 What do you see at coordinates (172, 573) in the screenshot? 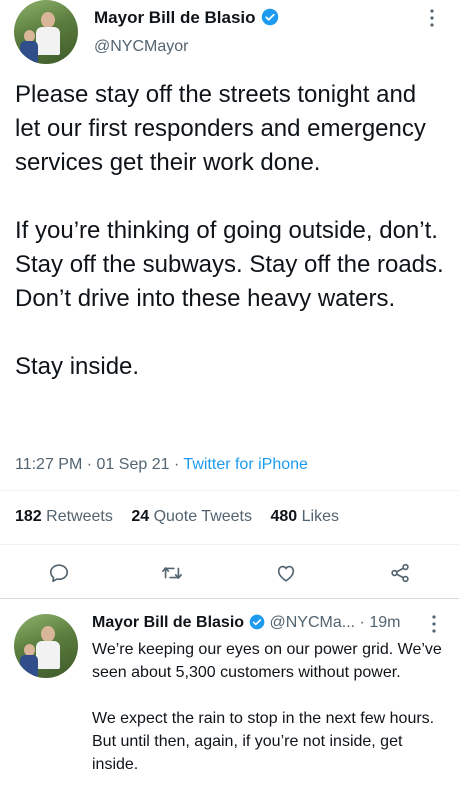
I see `retweet-icon` at bounding box center [172, 573].